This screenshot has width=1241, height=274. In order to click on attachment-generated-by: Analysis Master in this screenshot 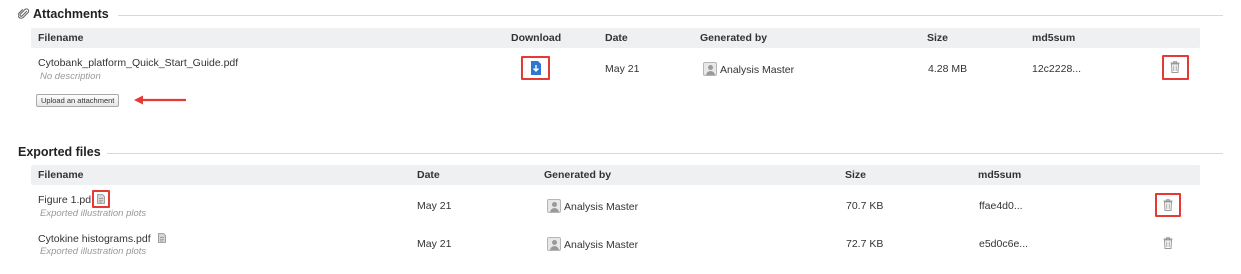, I will do `click(748, 69)`.